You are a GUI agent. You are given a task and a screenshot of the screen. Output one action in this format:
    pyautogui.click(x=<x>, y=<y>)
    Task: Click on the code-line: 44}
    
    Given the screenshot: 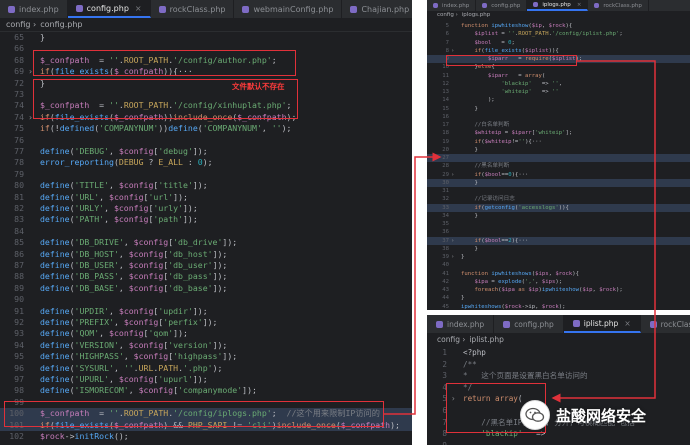 What is the action you would take?
    pyautogui.click(x=558, y=298)
    